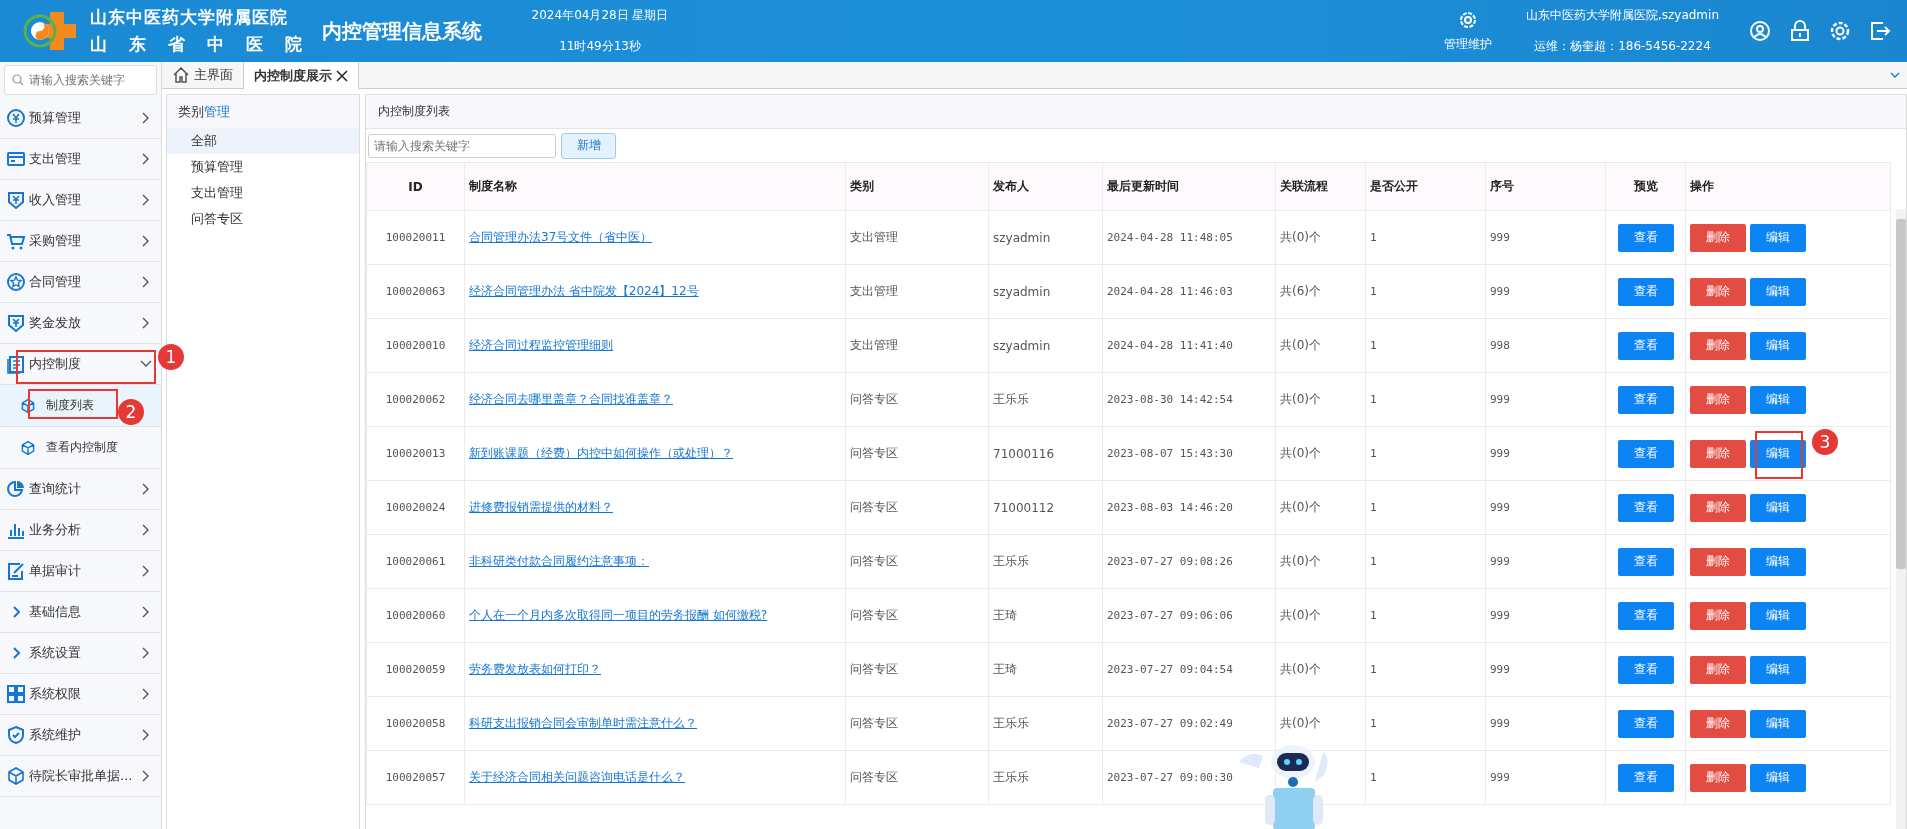 This screenshot has height=829, width=1907. What do you see at coordinates (263, 219) in the screenshot?
I see `category-item: 问答专区` at bounding box center [263, 219].